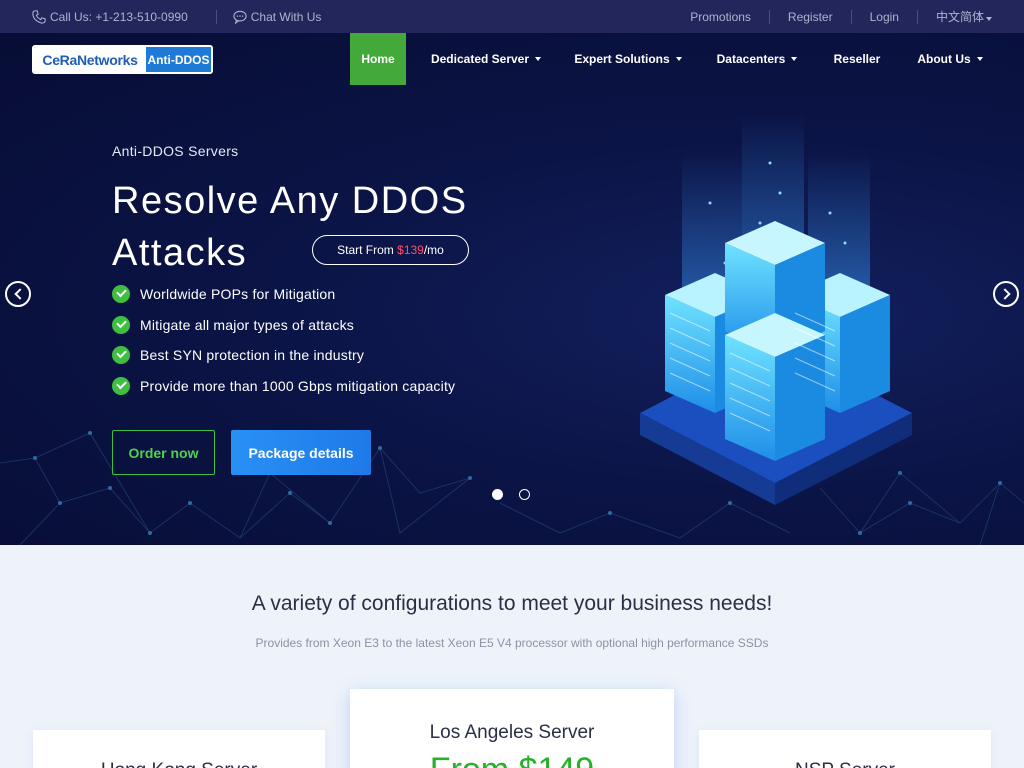 Image resolution: width=1024 pixels, height=768 pixels. What do you see at coordinates (286, 16) in the screenshot?
I see `chat-text: Chat With Us` at bounding box center [286, 16].